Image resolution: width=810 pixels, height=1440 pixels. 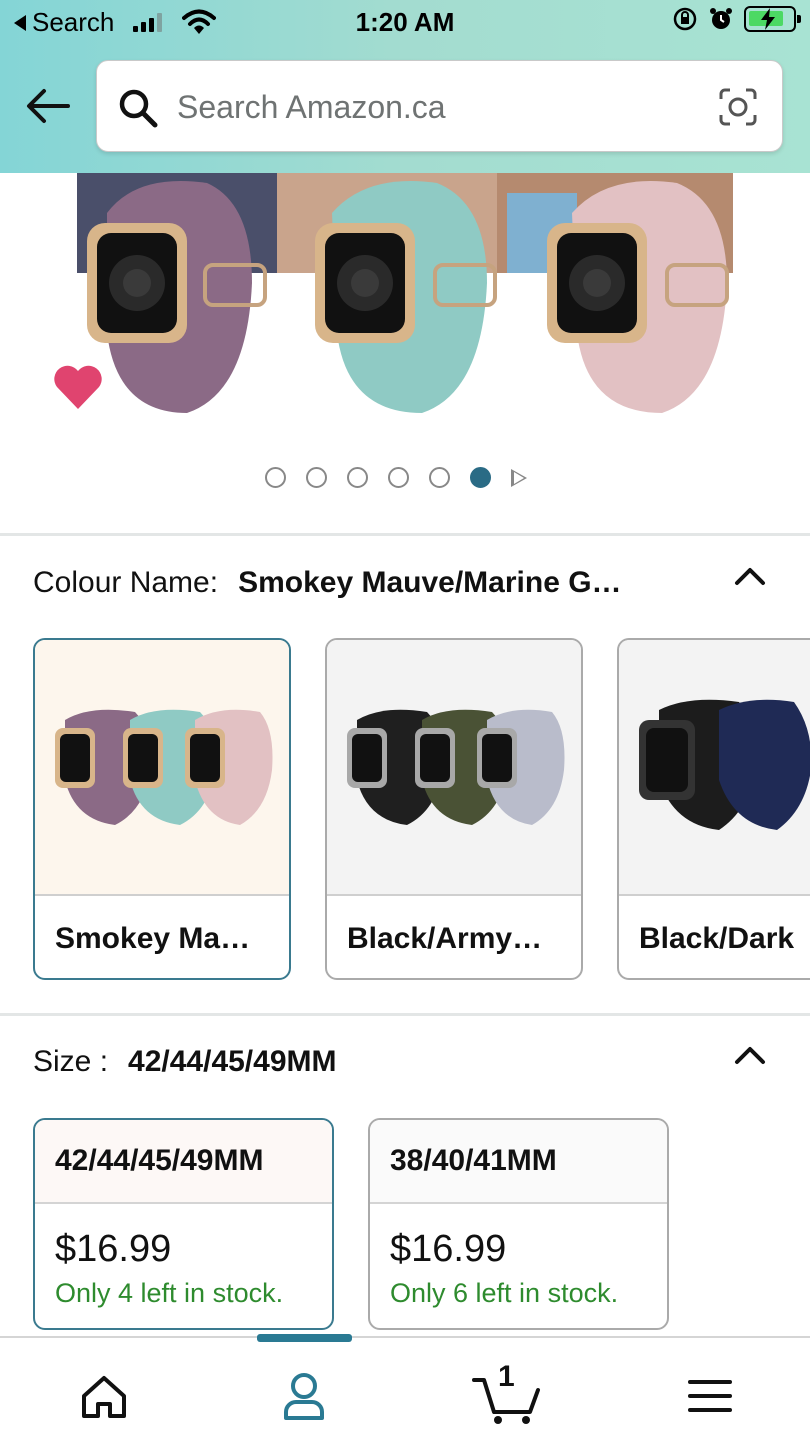 What do you see at coordinates (506, 1376) in the screenshot?
I see `cart-count: 1` at bounding box center [506, 1376].